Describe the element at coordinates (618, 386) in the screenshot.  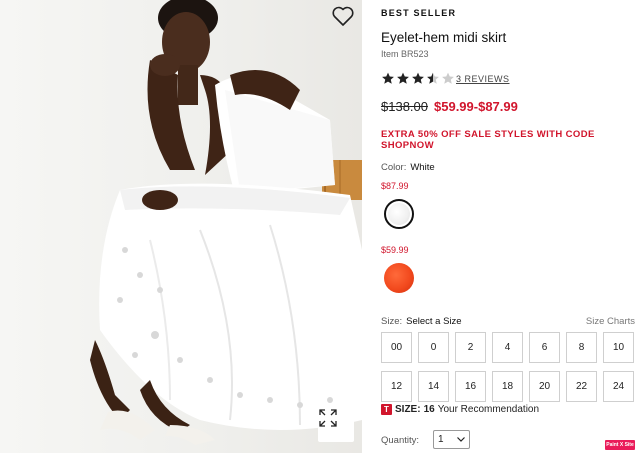
I see `size-option: 24` at that location.